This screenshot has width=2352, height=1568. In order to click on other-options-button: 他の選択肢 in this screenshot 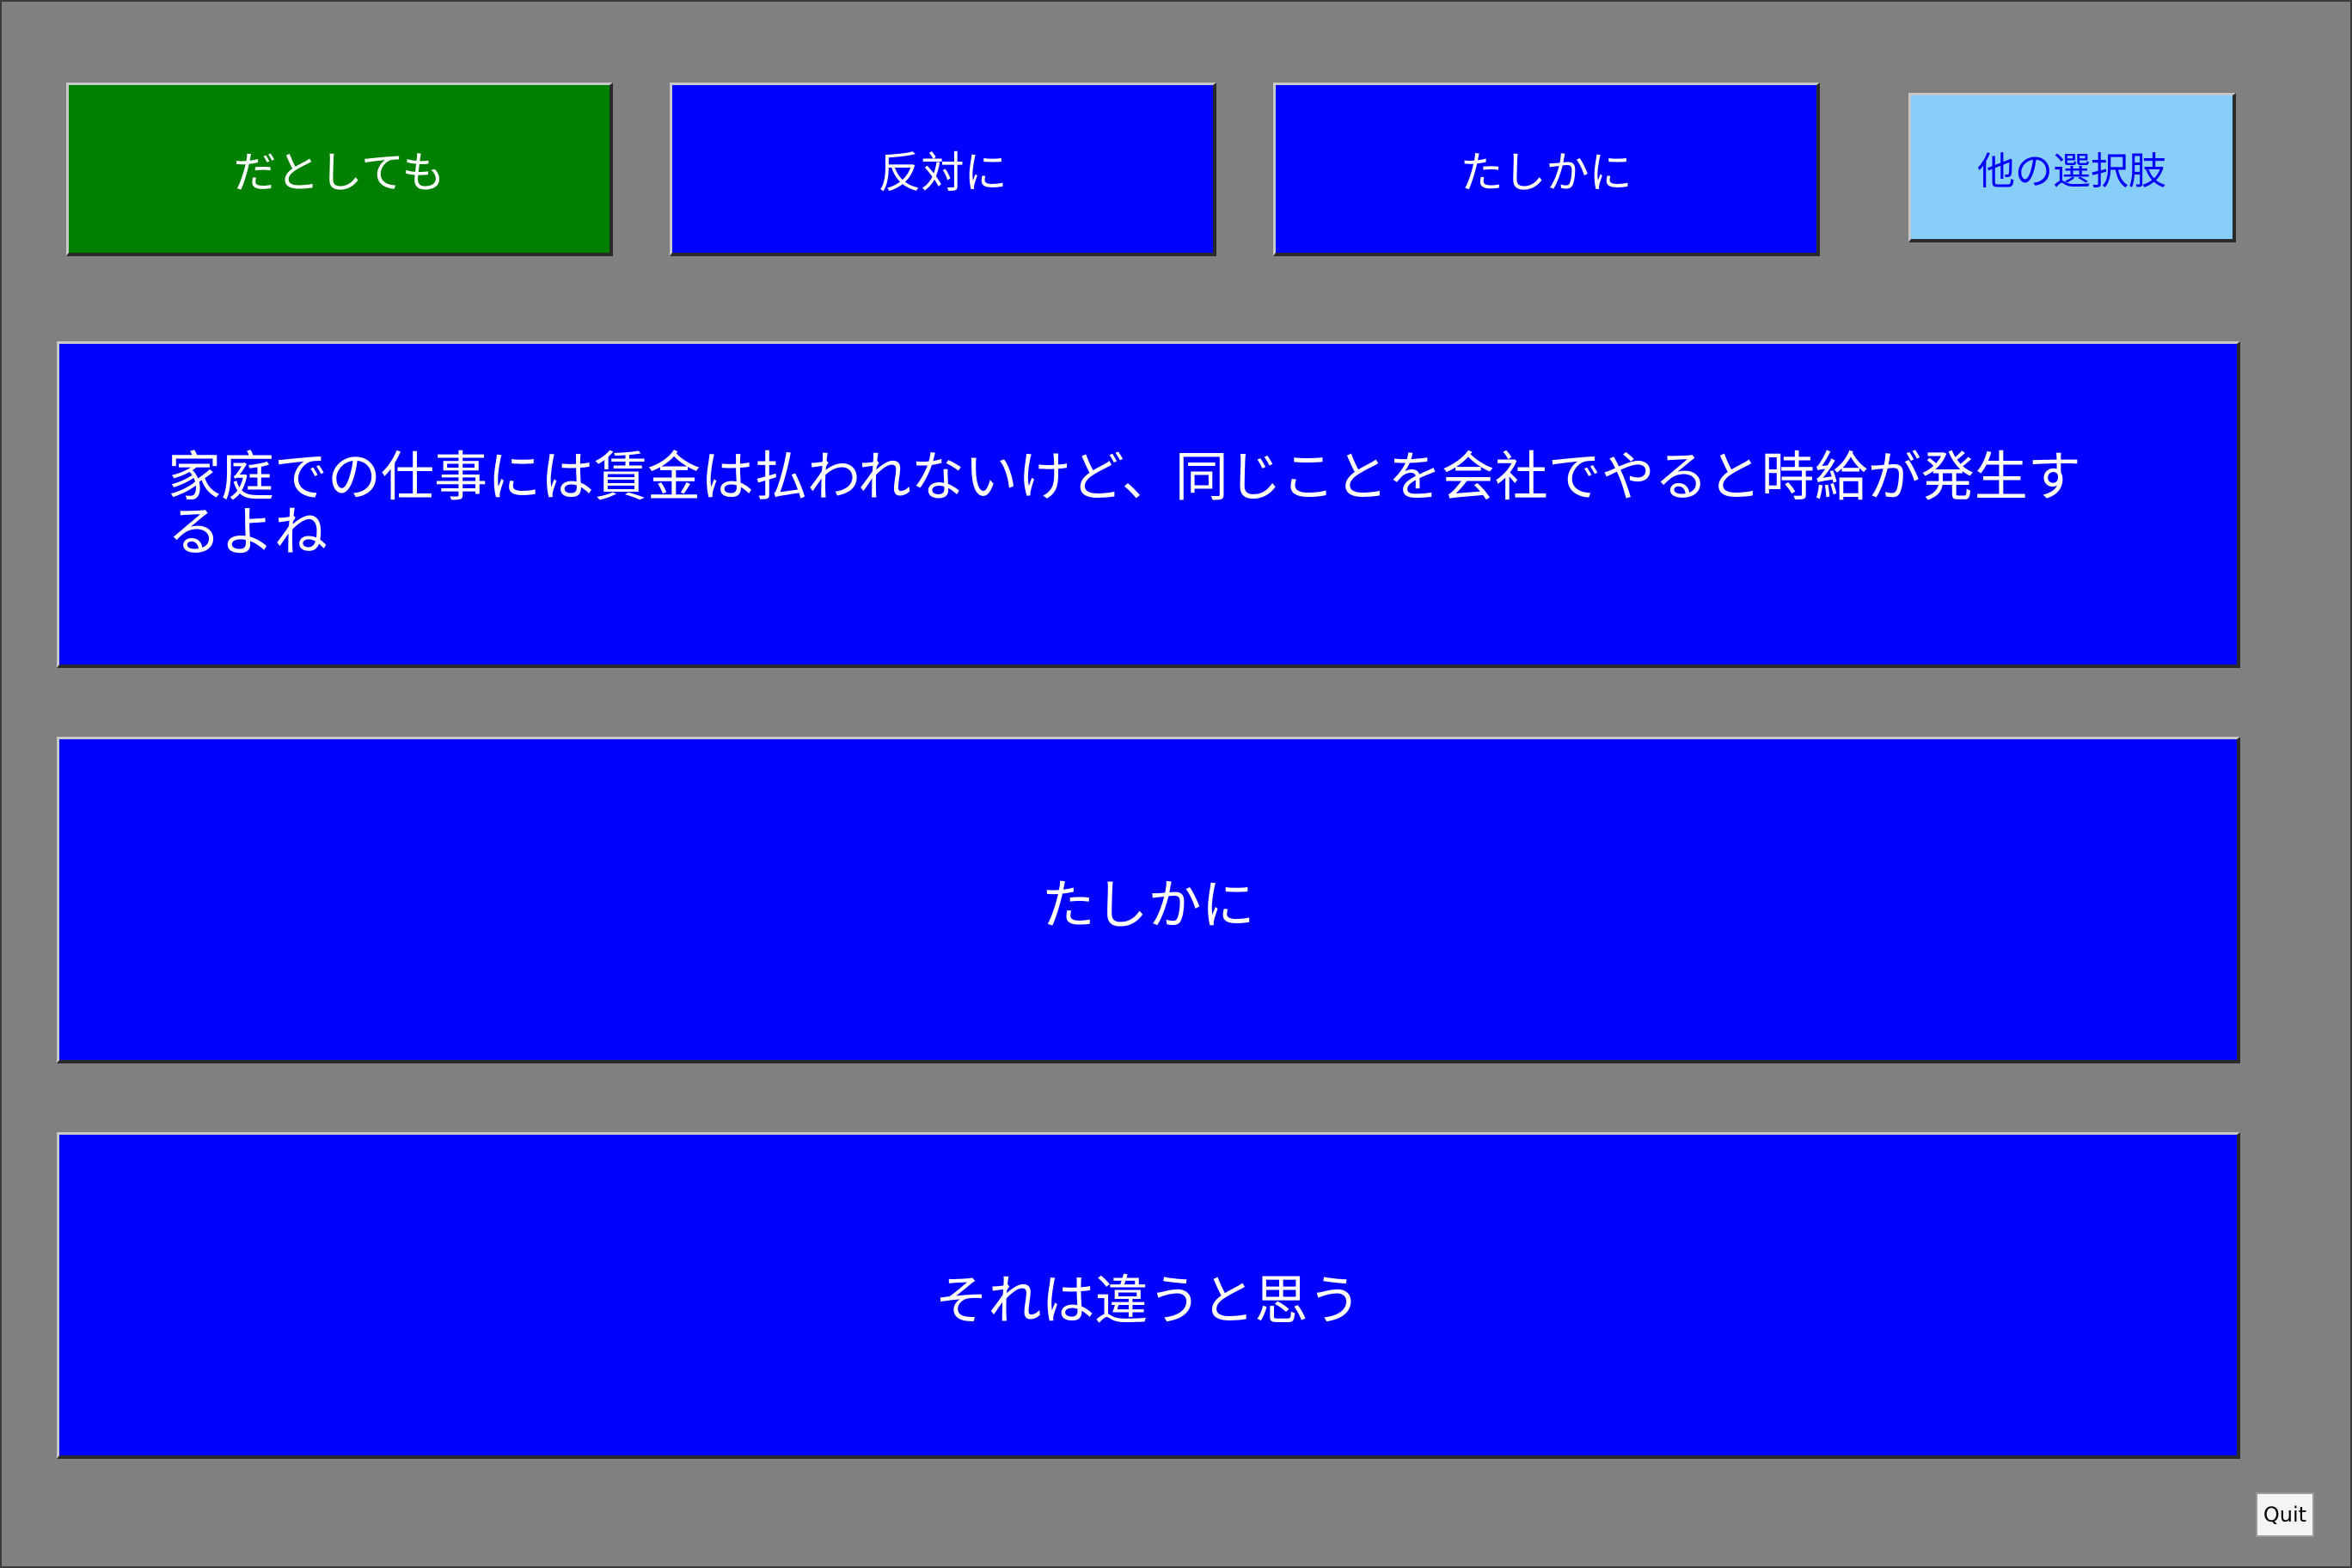, I will do `click(2072, 167)`.